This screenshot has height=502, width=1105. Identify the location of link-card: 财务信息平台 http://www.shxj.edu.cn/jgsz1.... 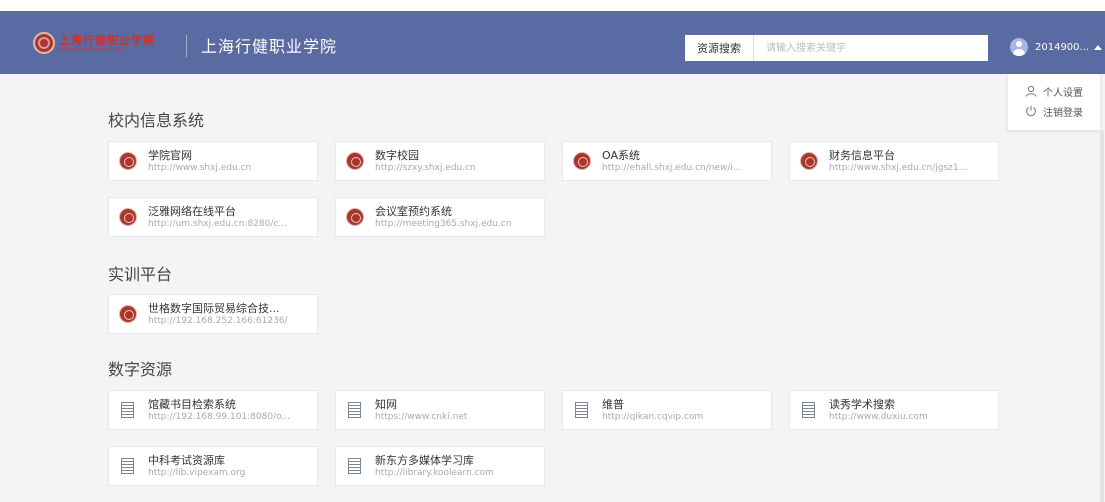
(894, 161).